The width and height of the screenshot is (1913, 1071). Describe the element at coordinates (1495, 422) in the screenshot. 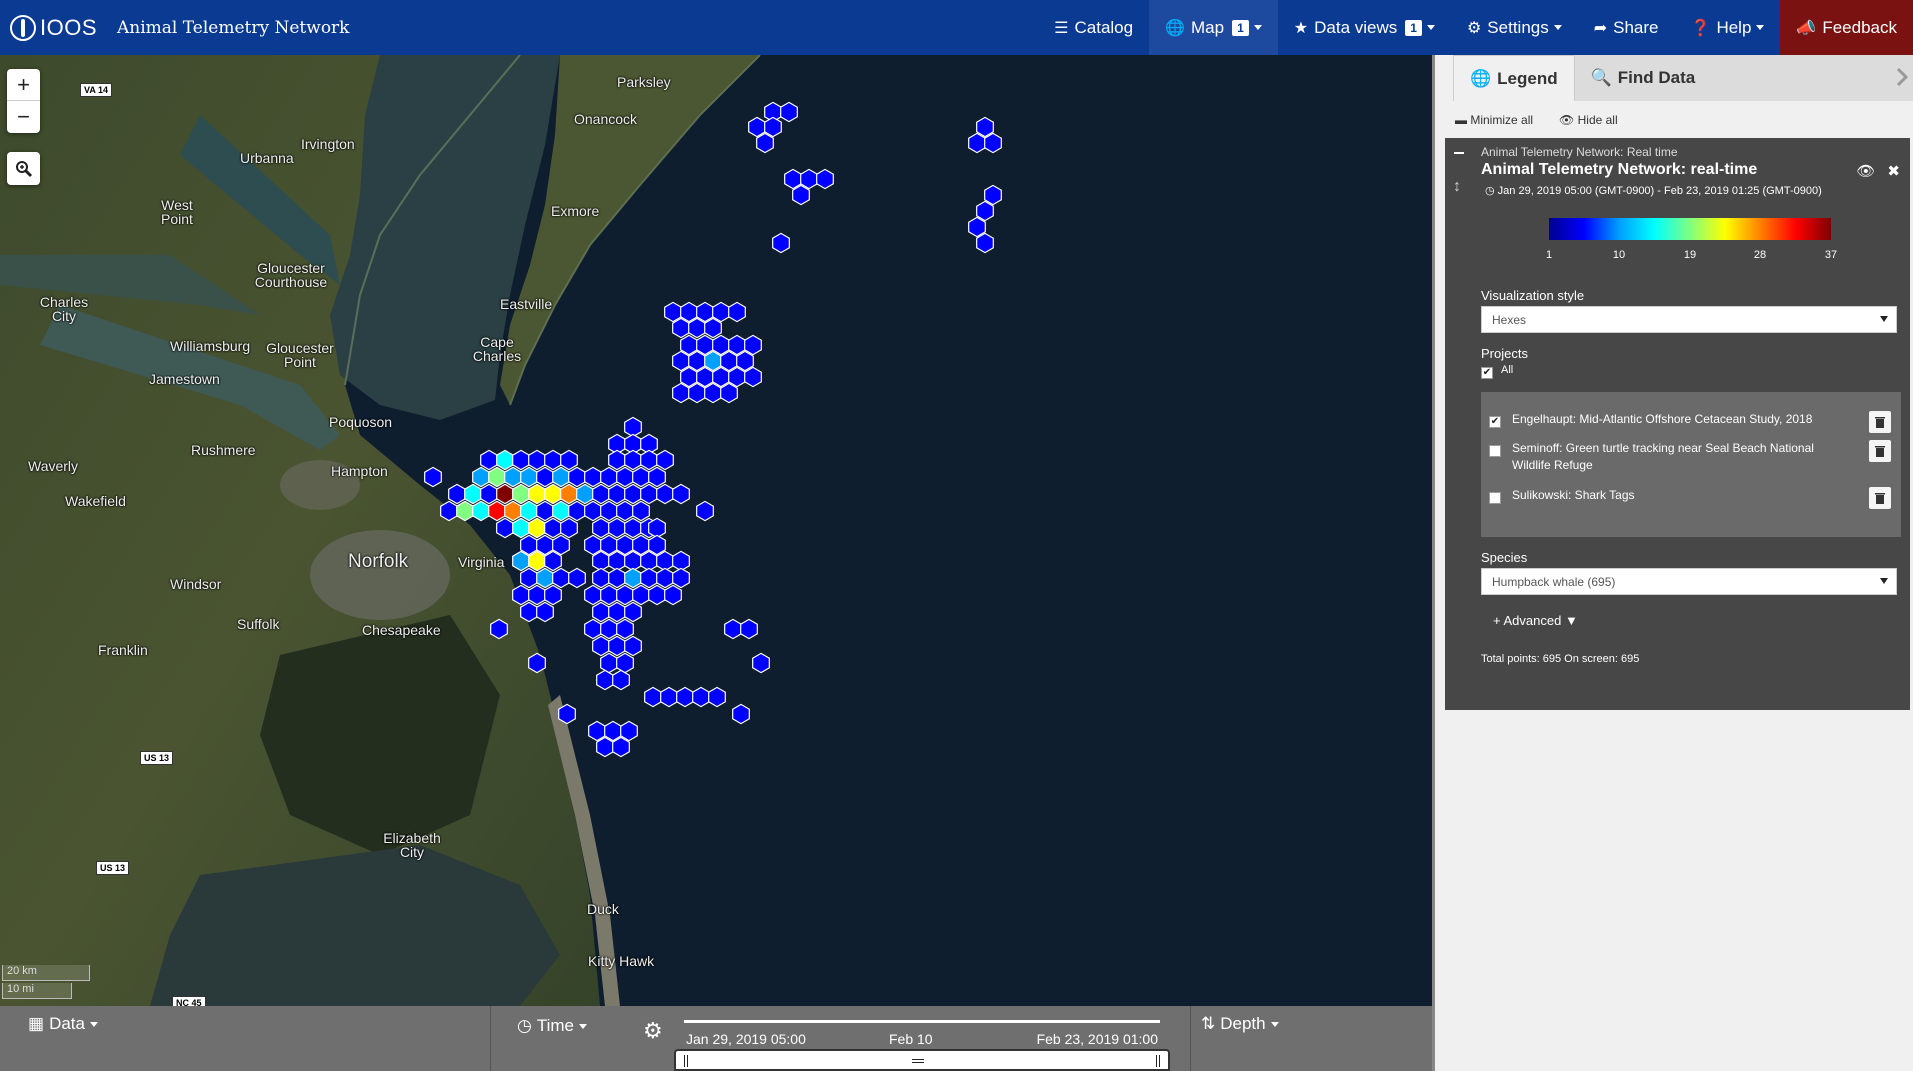

I see `project-checkbox: ✔` at that location.